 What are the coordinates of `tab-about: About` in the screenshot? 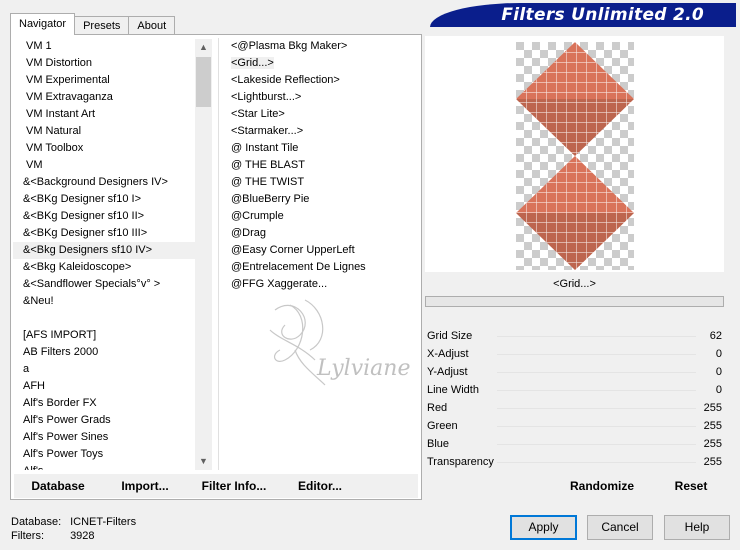 It's located at (152, 25).